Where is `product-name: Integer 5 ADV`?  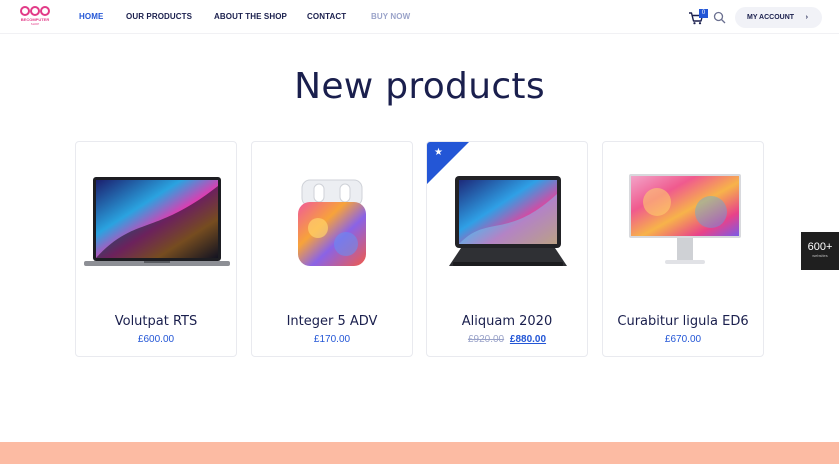 product-name: Integer 5 ADV is located at coordinates (332, 321).